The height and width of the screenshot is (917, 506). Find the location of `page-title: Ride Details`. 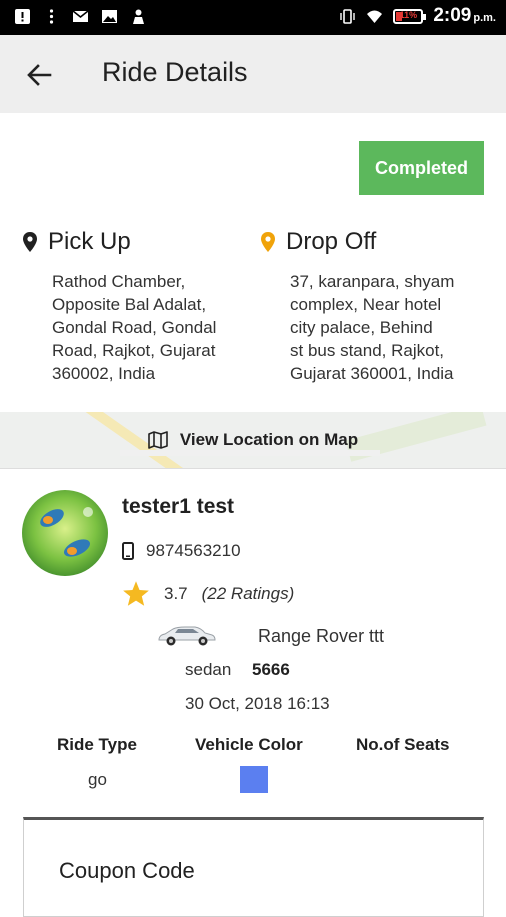

page-title: Ride Details is located at coordinates (175, 72).